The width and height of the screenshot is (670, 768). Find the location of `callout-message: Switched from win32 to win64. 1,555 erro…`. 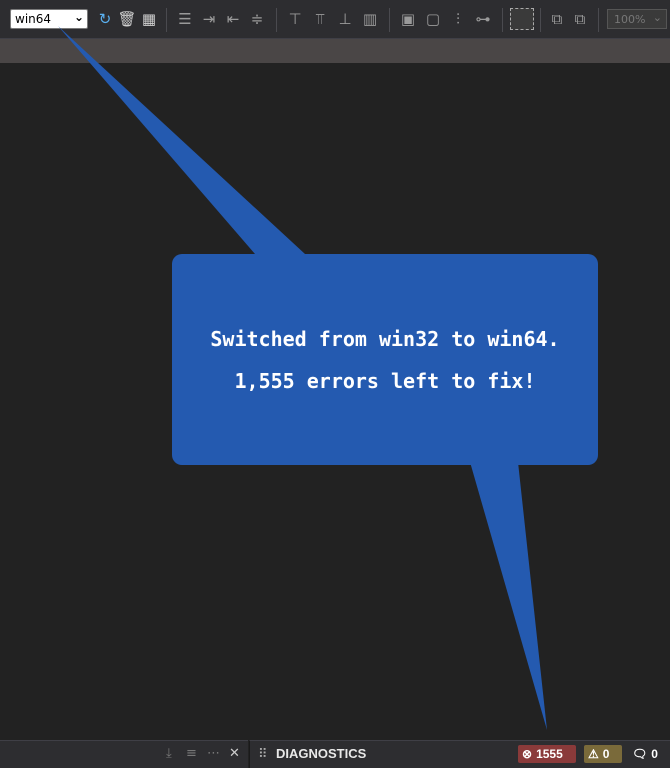

callout-message: Switched from win32 to win64. 1,555 erro… is located at coordinates (385, 360).